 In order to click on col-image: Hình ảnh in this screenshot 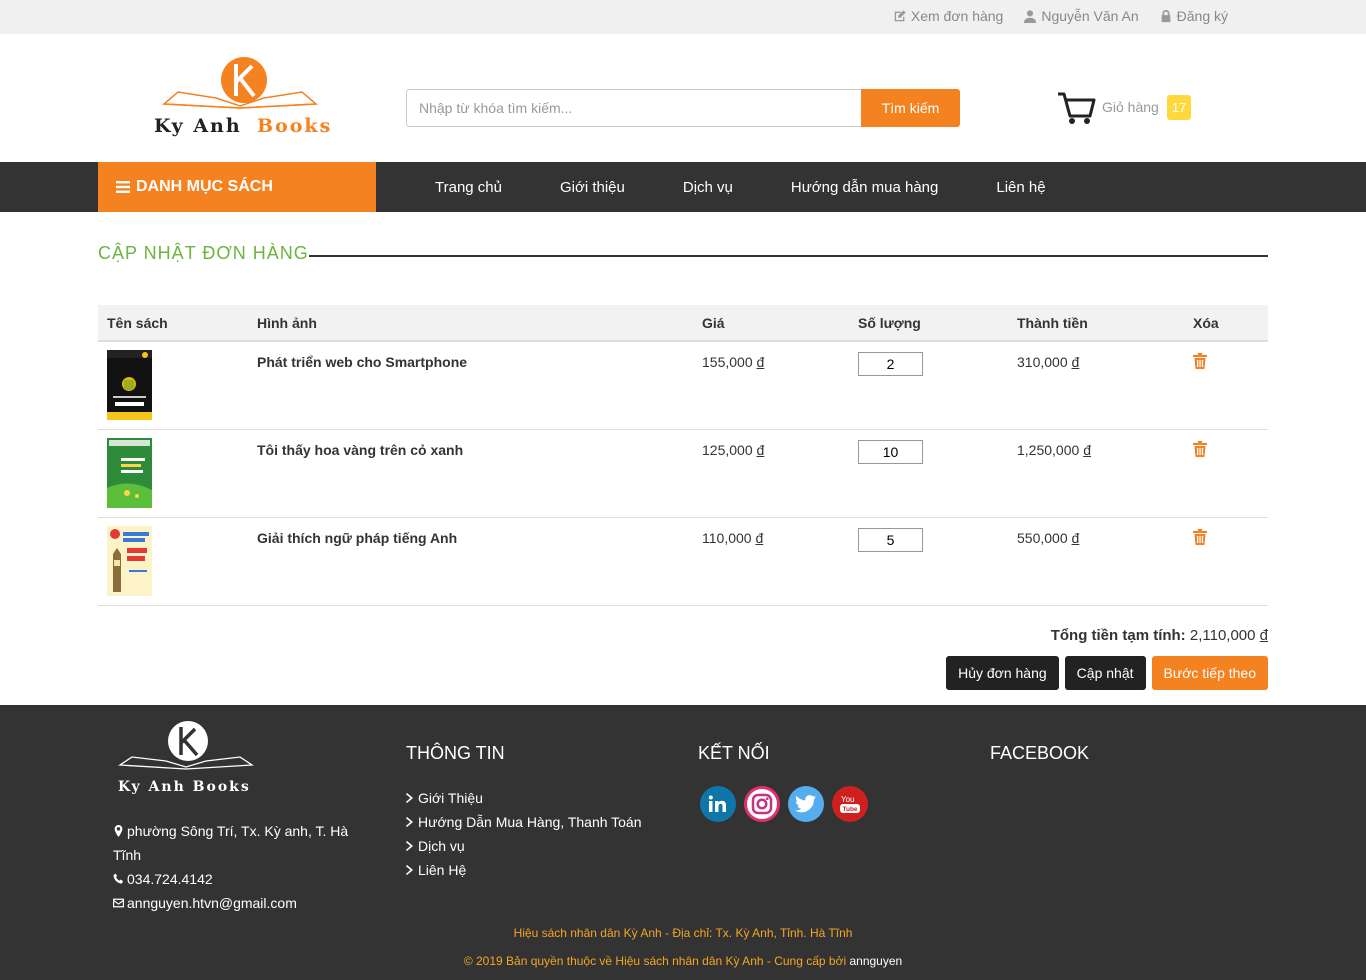, I will do `click(470, 323)`.